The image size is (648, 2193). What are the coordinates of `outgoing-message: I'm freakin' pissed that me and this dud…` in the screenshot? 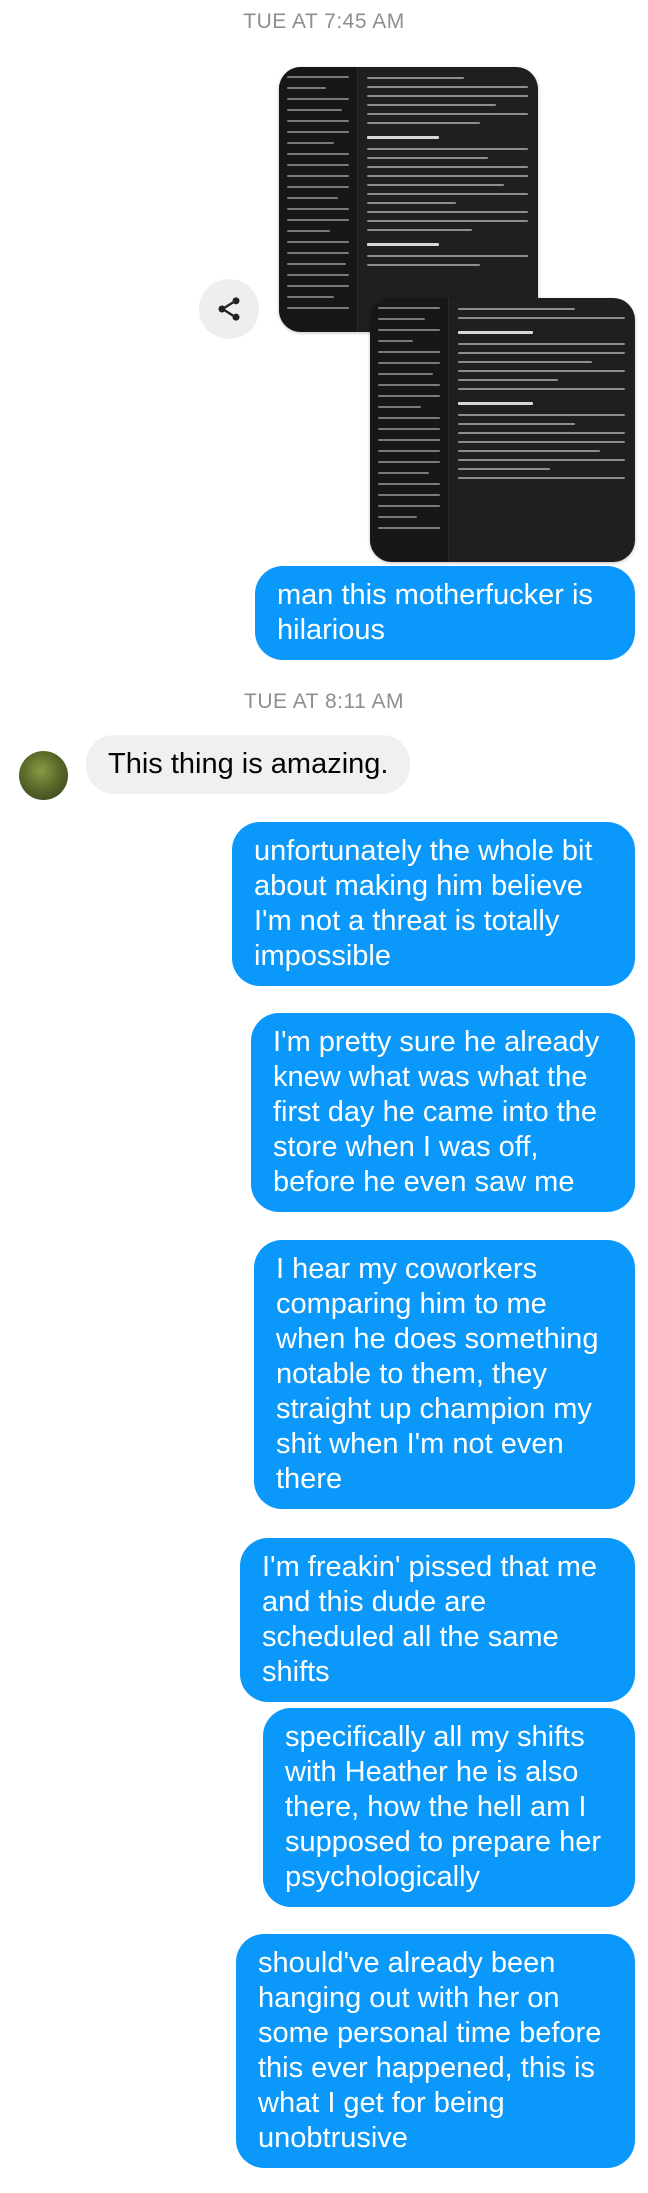 It's located at (437, 1620).